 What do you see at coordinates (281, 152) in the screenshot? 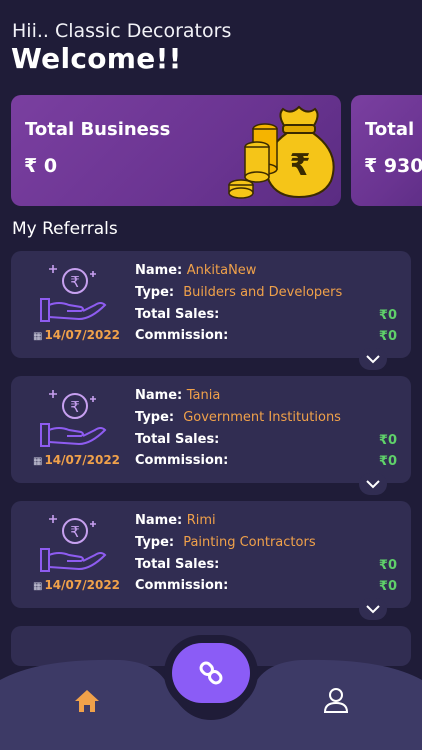
I see `money-bag-icon: ₹` at bounding box center [281, 152].